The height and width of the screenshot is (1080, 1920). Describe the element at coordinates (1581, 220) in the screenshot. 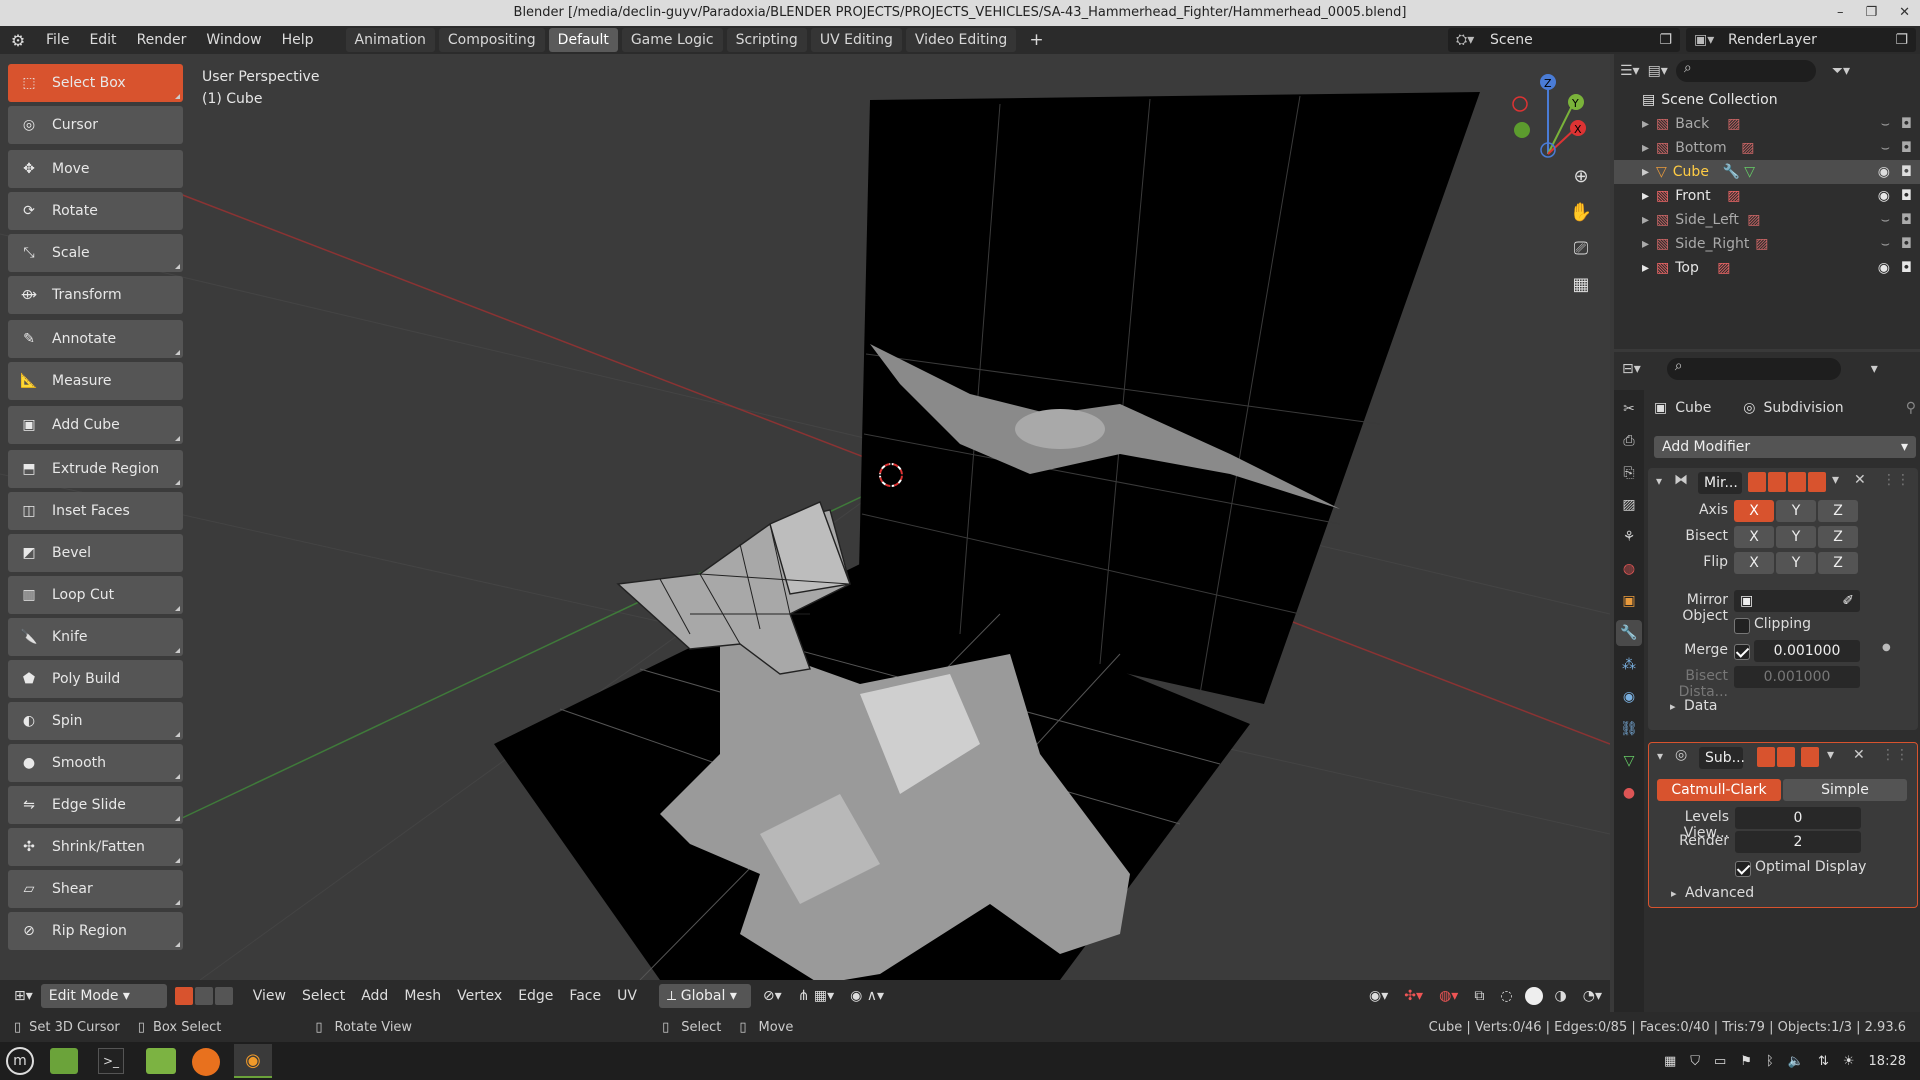

I see `pan-hand-icon: ✋` at that location.